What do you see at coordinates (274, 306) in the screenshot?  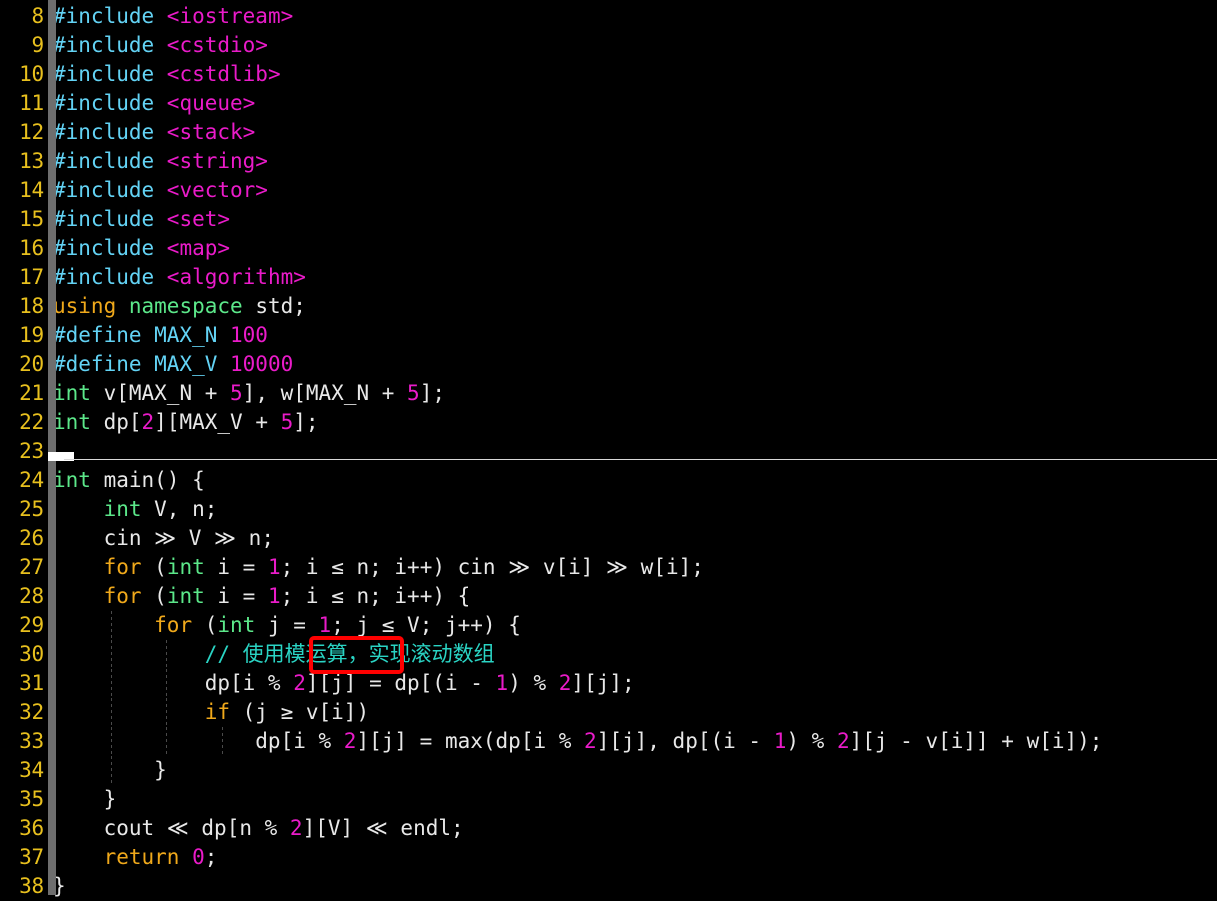 I see `code-token: std;` at bounding box center [274, 306].